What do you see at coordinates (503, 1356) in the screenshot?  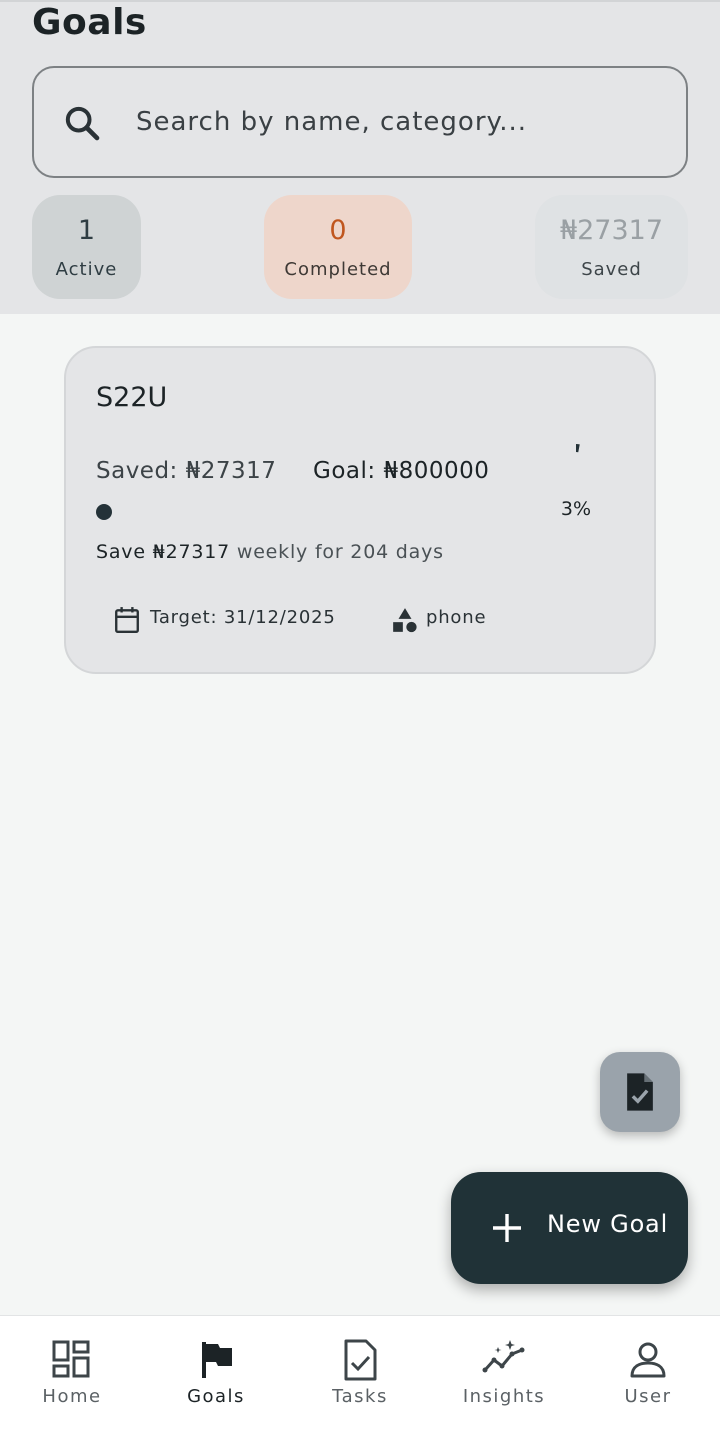 I see `insights-icon` at bounding box center [503, 1356].